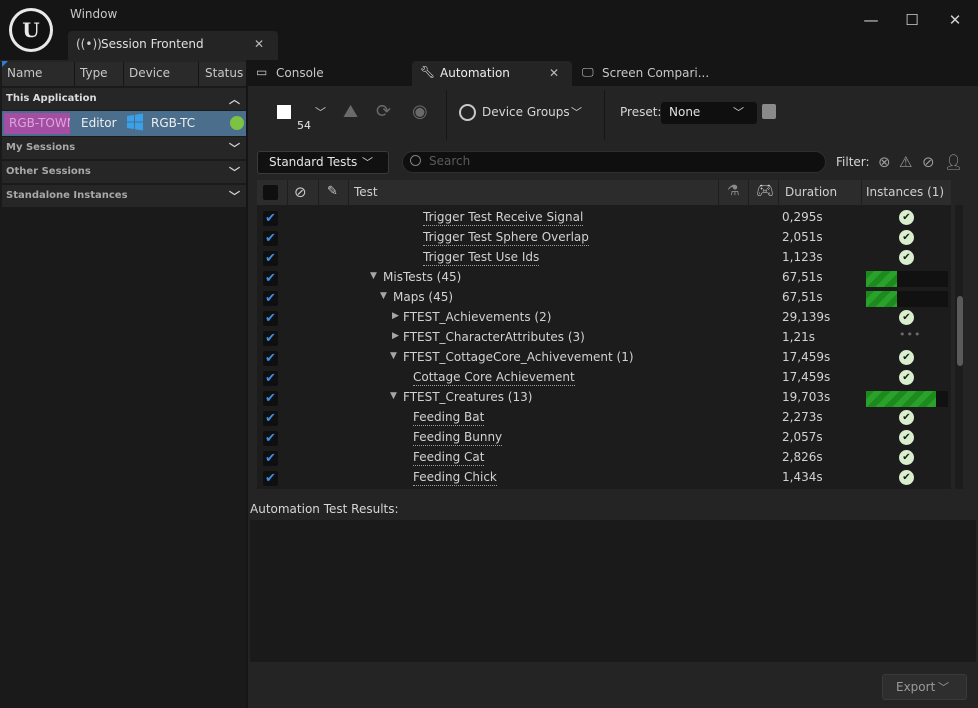 This screenshot has width=978, height=708. What do you see at coordinates (124, 172) in the screenshot?
I see `group-other-sessions: Other Sessions ﹀` at bounding box center [124, 172].